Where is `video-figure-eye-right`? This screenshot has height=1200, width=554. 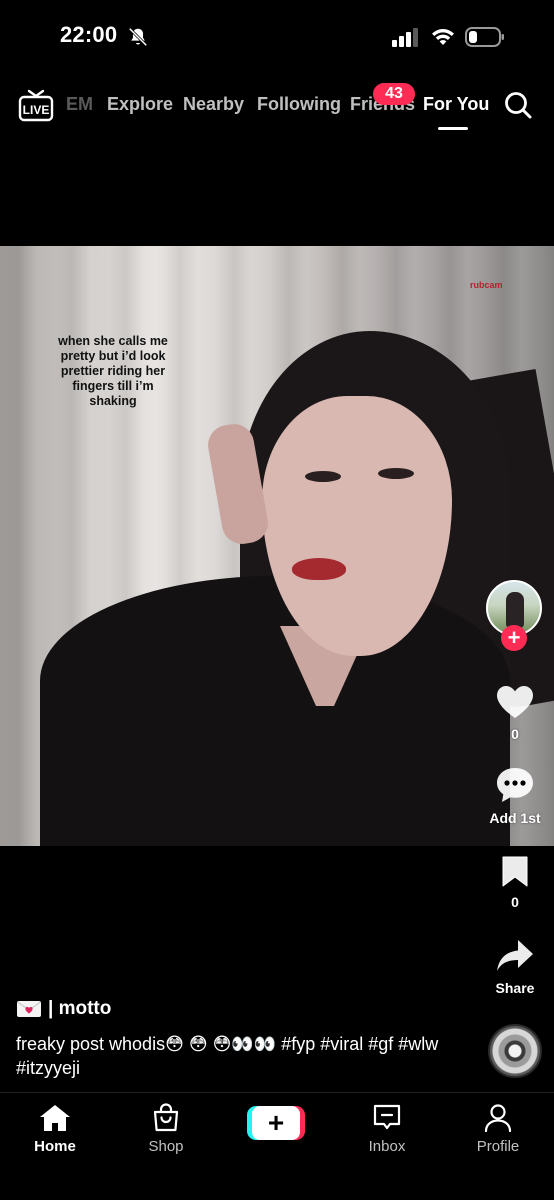
video-figure-eye-right is located at coordinates (396, 473).